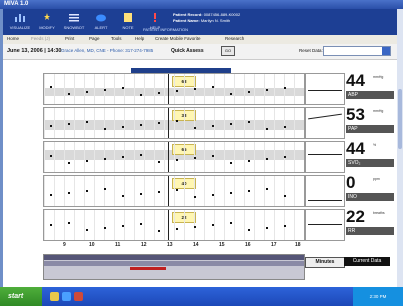 The image size is (403, 306). I want to click on svo2-sparkline, so click(325, 157).